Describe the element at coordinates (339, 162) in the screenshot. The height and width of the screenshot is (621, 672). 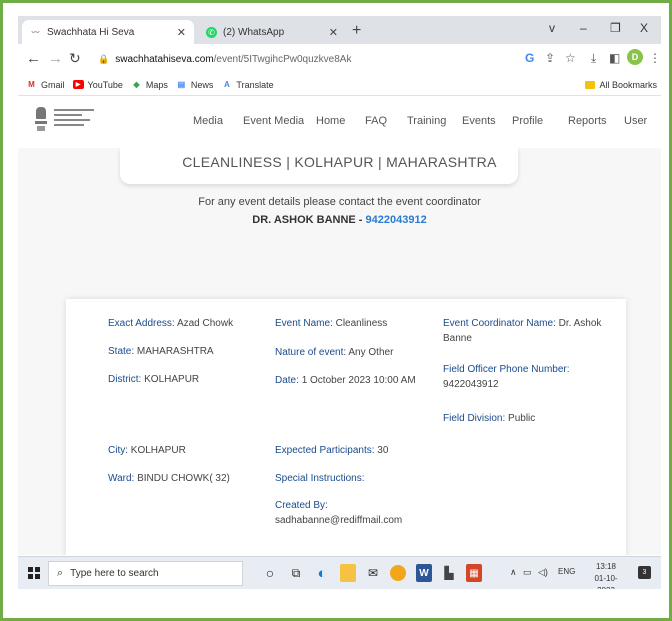
I see `event-heading: CLEANLINESS | KOLHAPUR | MAHARASHTRA` at that location.